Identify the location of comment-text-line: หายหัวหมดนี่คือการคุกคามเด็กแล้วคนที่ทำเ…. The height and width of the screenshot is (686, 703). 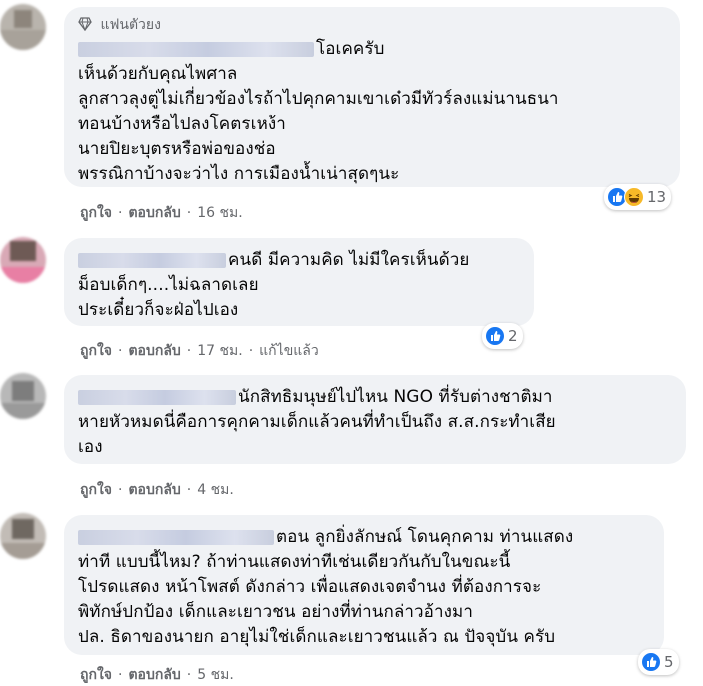
(317, 422).